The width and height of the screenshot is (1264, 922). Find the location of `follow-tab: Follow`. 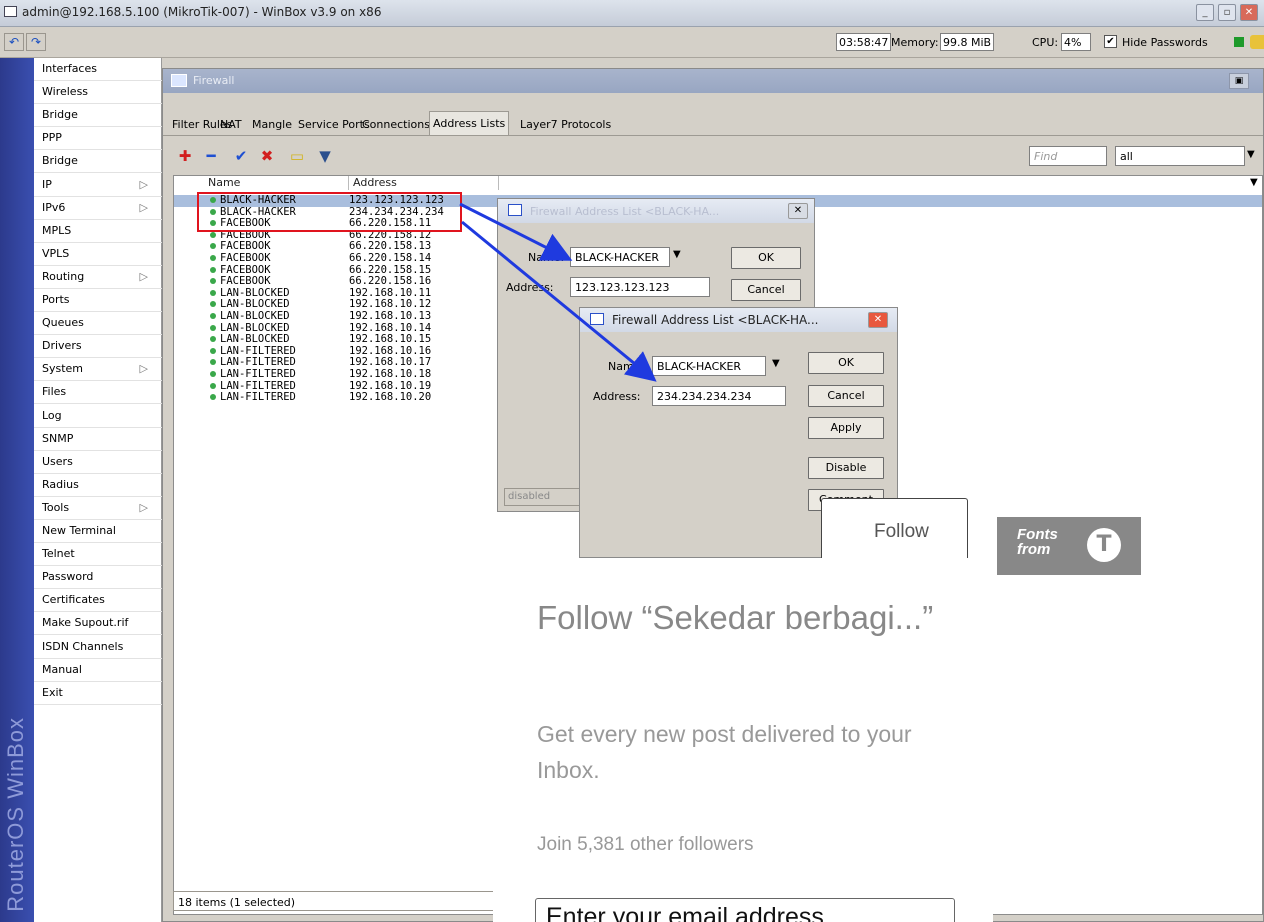

follow-tab: Follow is located at coordinates (894, 528).